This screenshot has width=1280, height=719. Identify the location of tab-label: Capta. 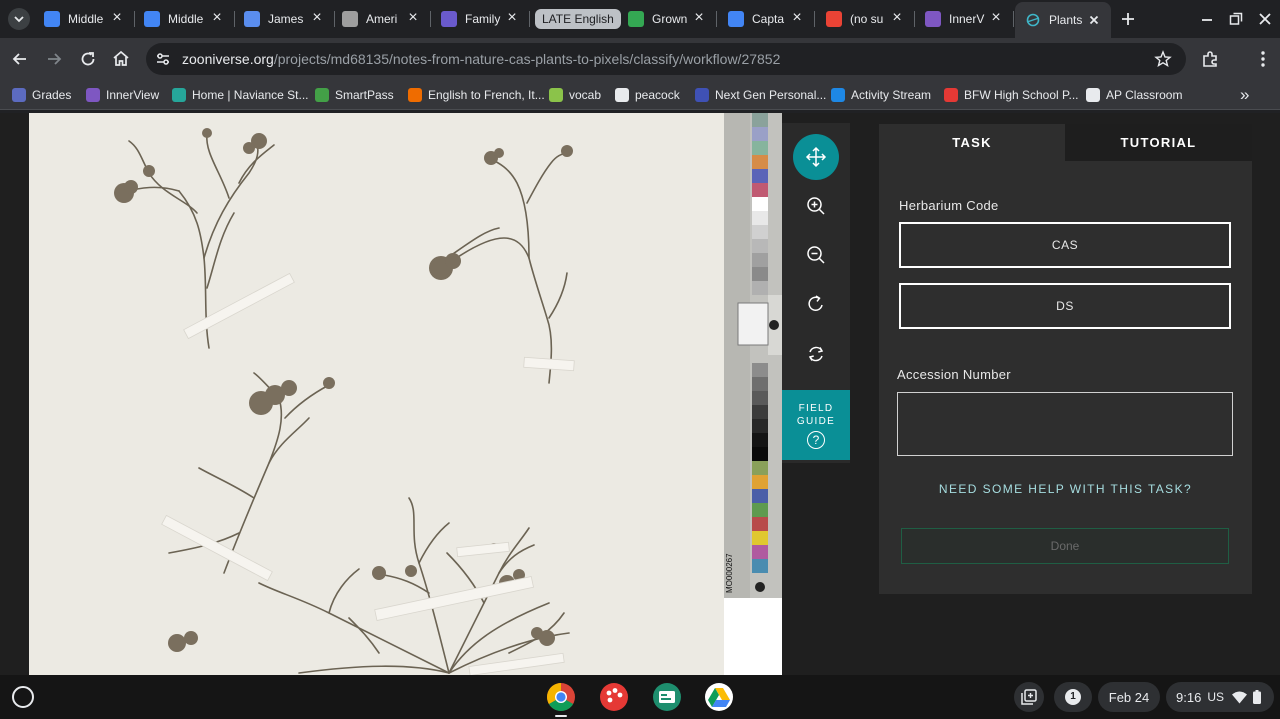
(768, 19).